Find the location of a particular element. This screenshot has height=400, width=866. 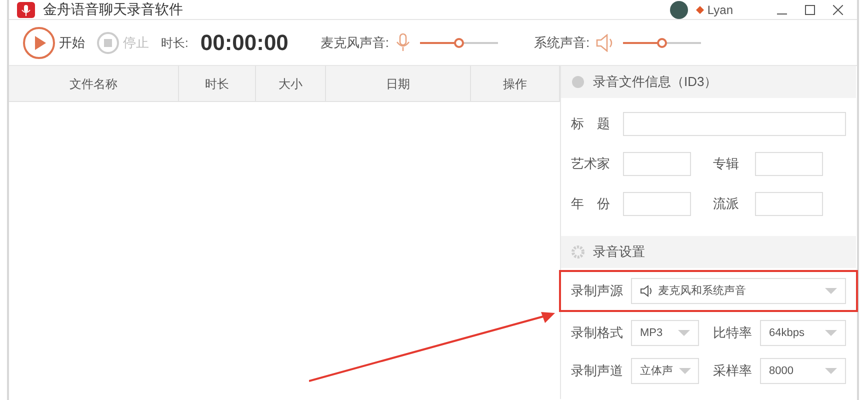

user-name: Lyan is located at coordinates (720, 9).